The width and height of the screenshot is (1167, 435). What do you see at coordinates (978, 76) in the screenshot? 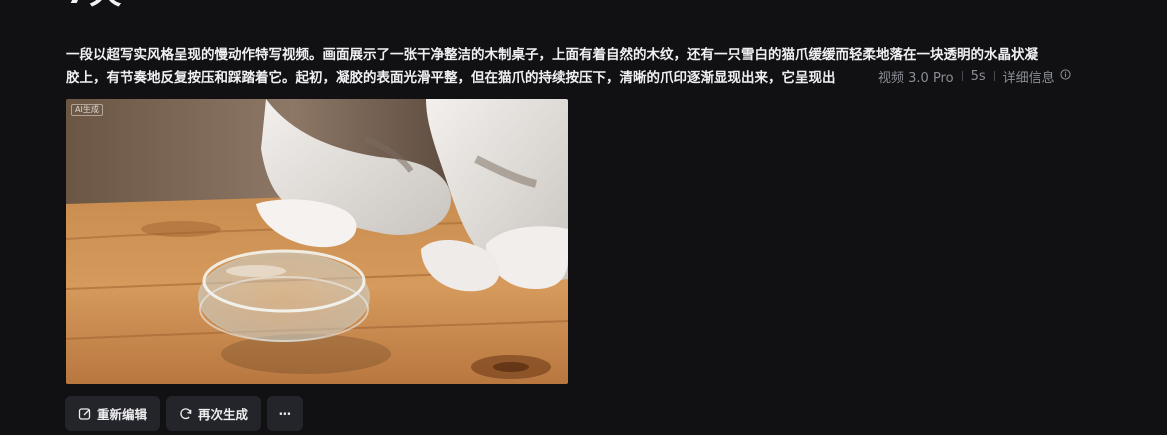
I see `duration-label: 5s` at bounding box center [978, 76].